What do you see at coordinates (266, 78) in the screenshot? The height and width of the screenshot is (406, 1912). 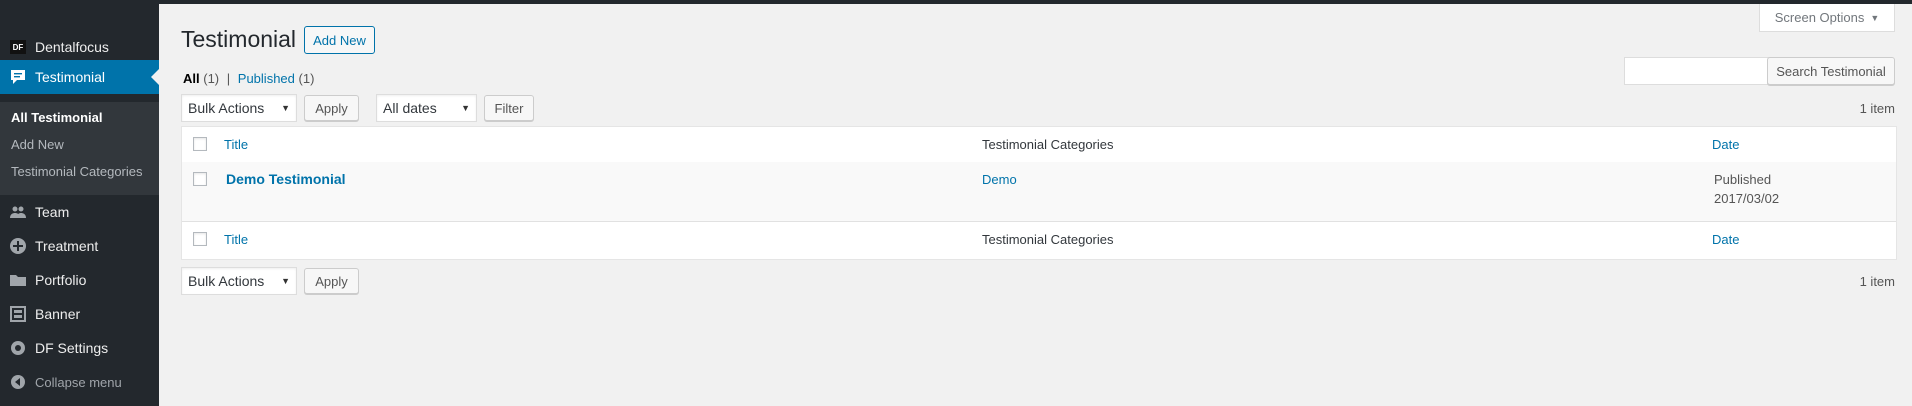 I see `view-published-link: Published` at bounding box center [266, 78].